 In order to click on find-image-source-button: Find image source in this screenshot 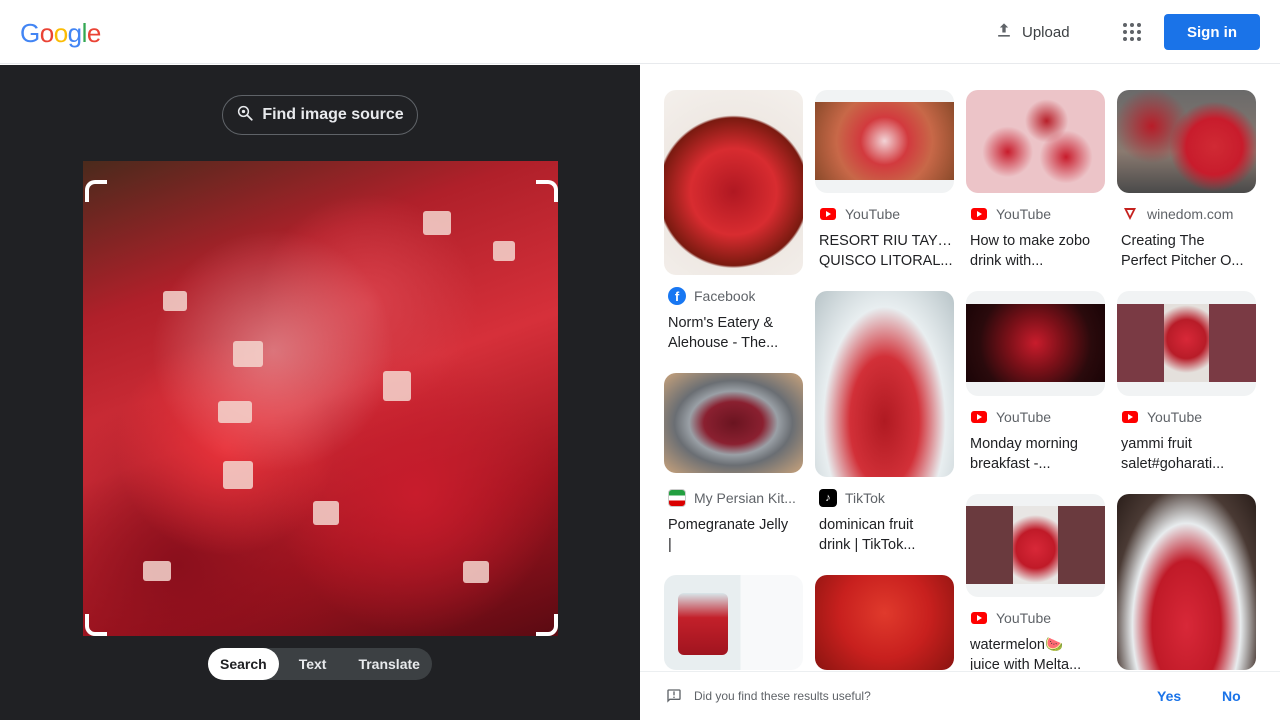, I will do `click(320, 115)`.